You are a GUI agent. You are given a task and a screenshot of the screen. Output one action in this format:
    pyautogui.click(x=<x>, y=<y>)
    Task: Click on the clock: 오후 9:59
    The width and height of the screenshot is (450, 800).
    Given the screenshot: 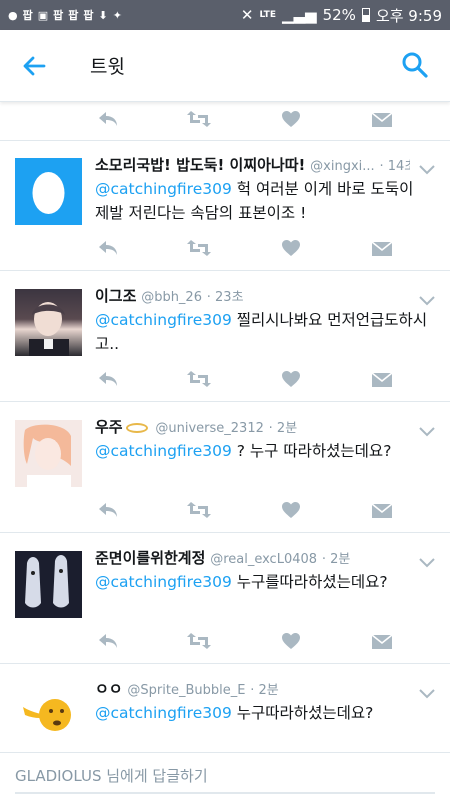 What is the action you would take?
    pyautogui.click(x=408, y=15)
    